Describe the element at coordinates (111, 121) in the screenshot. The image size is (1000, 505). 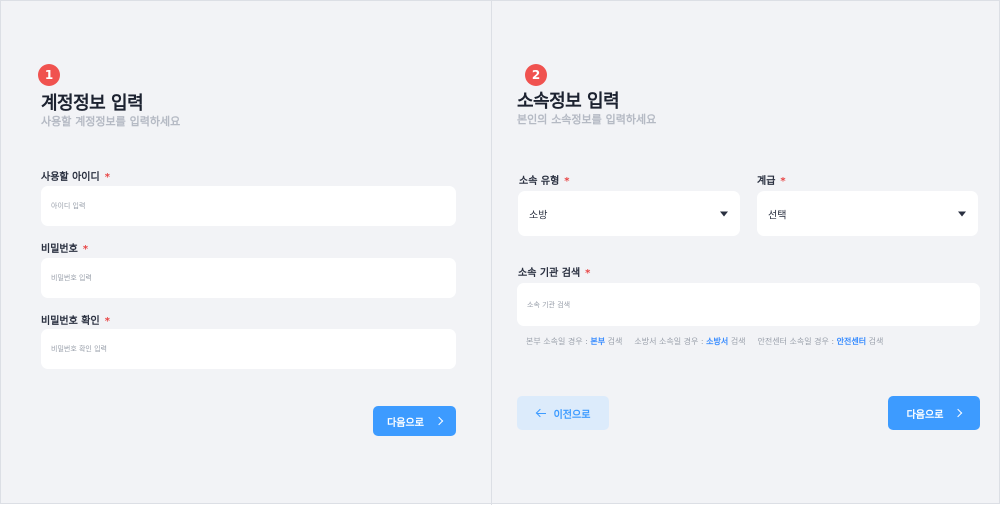
I see `account-subtitle: 사용할 계정정보를 입력하세요` at that location.